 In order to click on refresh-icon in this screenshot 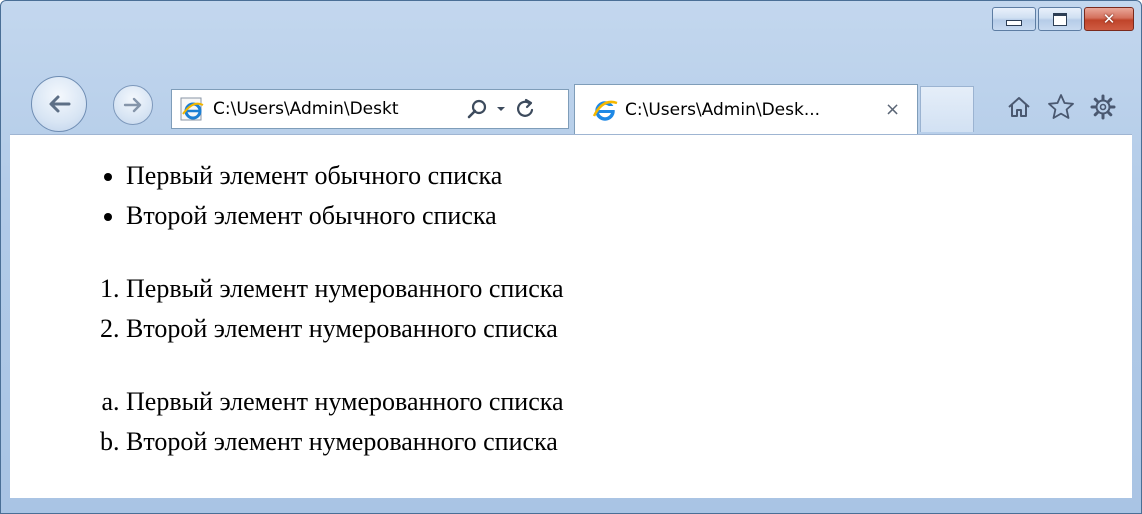, I will do `click(525, 107)`.